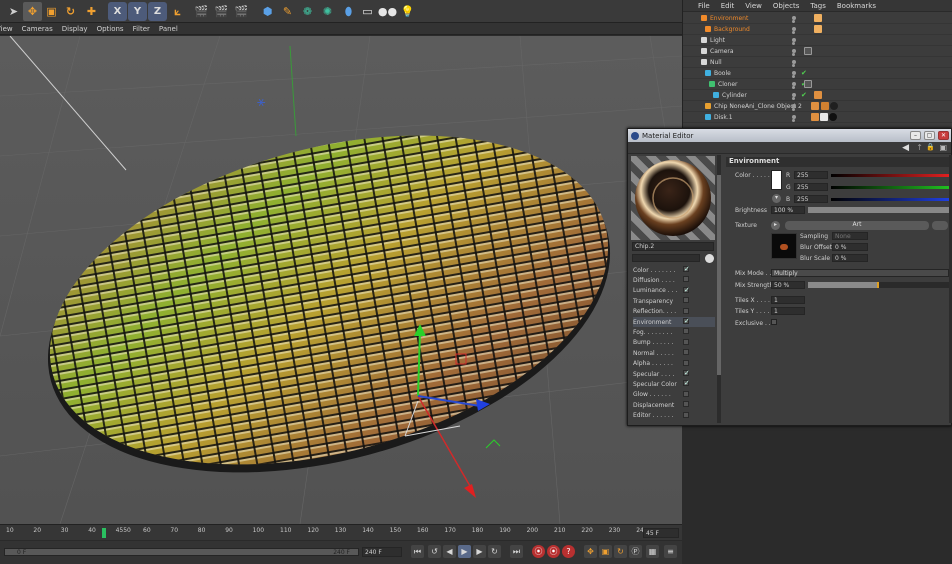 The image size is (952, 564). What do you see at coordinates (110, 29) in the screenshot?
I see `viewport-menu-options: Options` at bounding box center [110, 29].